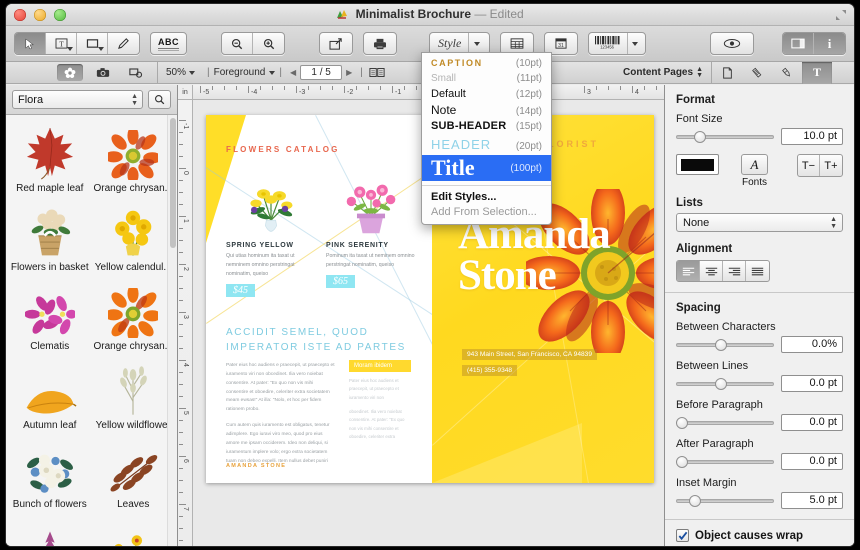 The width and height of the screenshot is (860, 550). Describe the element at coordinates (92, 43) in the screenshot. I see `shape-tool-icon` at that location.